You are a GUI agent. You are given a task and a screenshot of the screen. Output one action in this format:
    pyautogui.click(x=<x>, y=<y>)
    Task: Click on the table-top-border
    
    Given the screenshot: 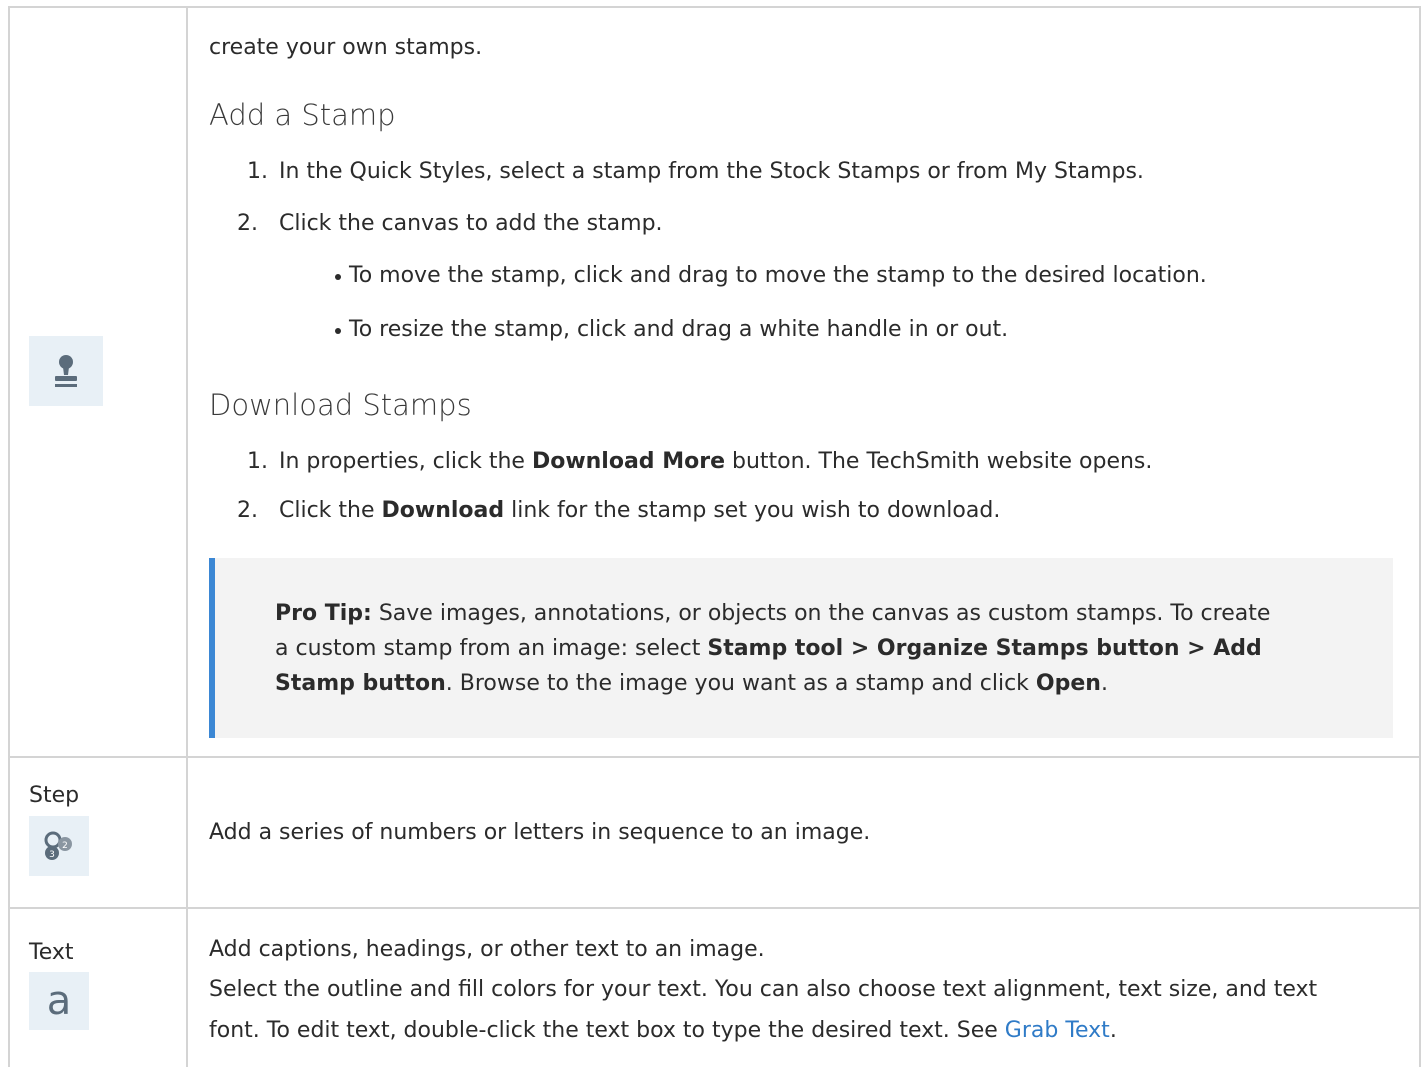 What is the action you would take?
    pyautogui.click(x=714, y=7)
    